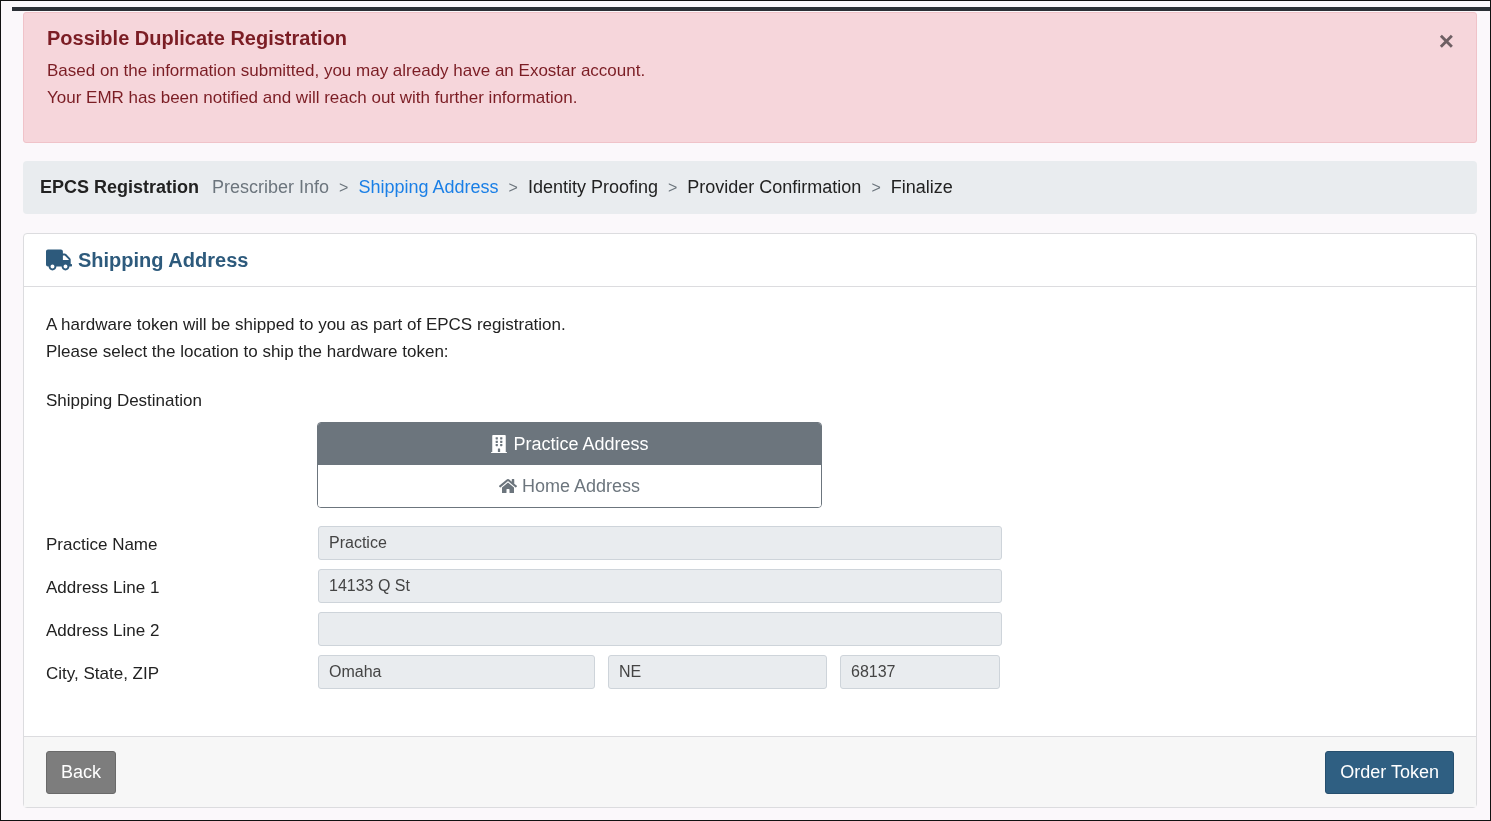 This screenshot has width=1491, height=821. Describe the element at coordinates (1446, 41) in the screenshot. I see `close-button: ×` at that location.